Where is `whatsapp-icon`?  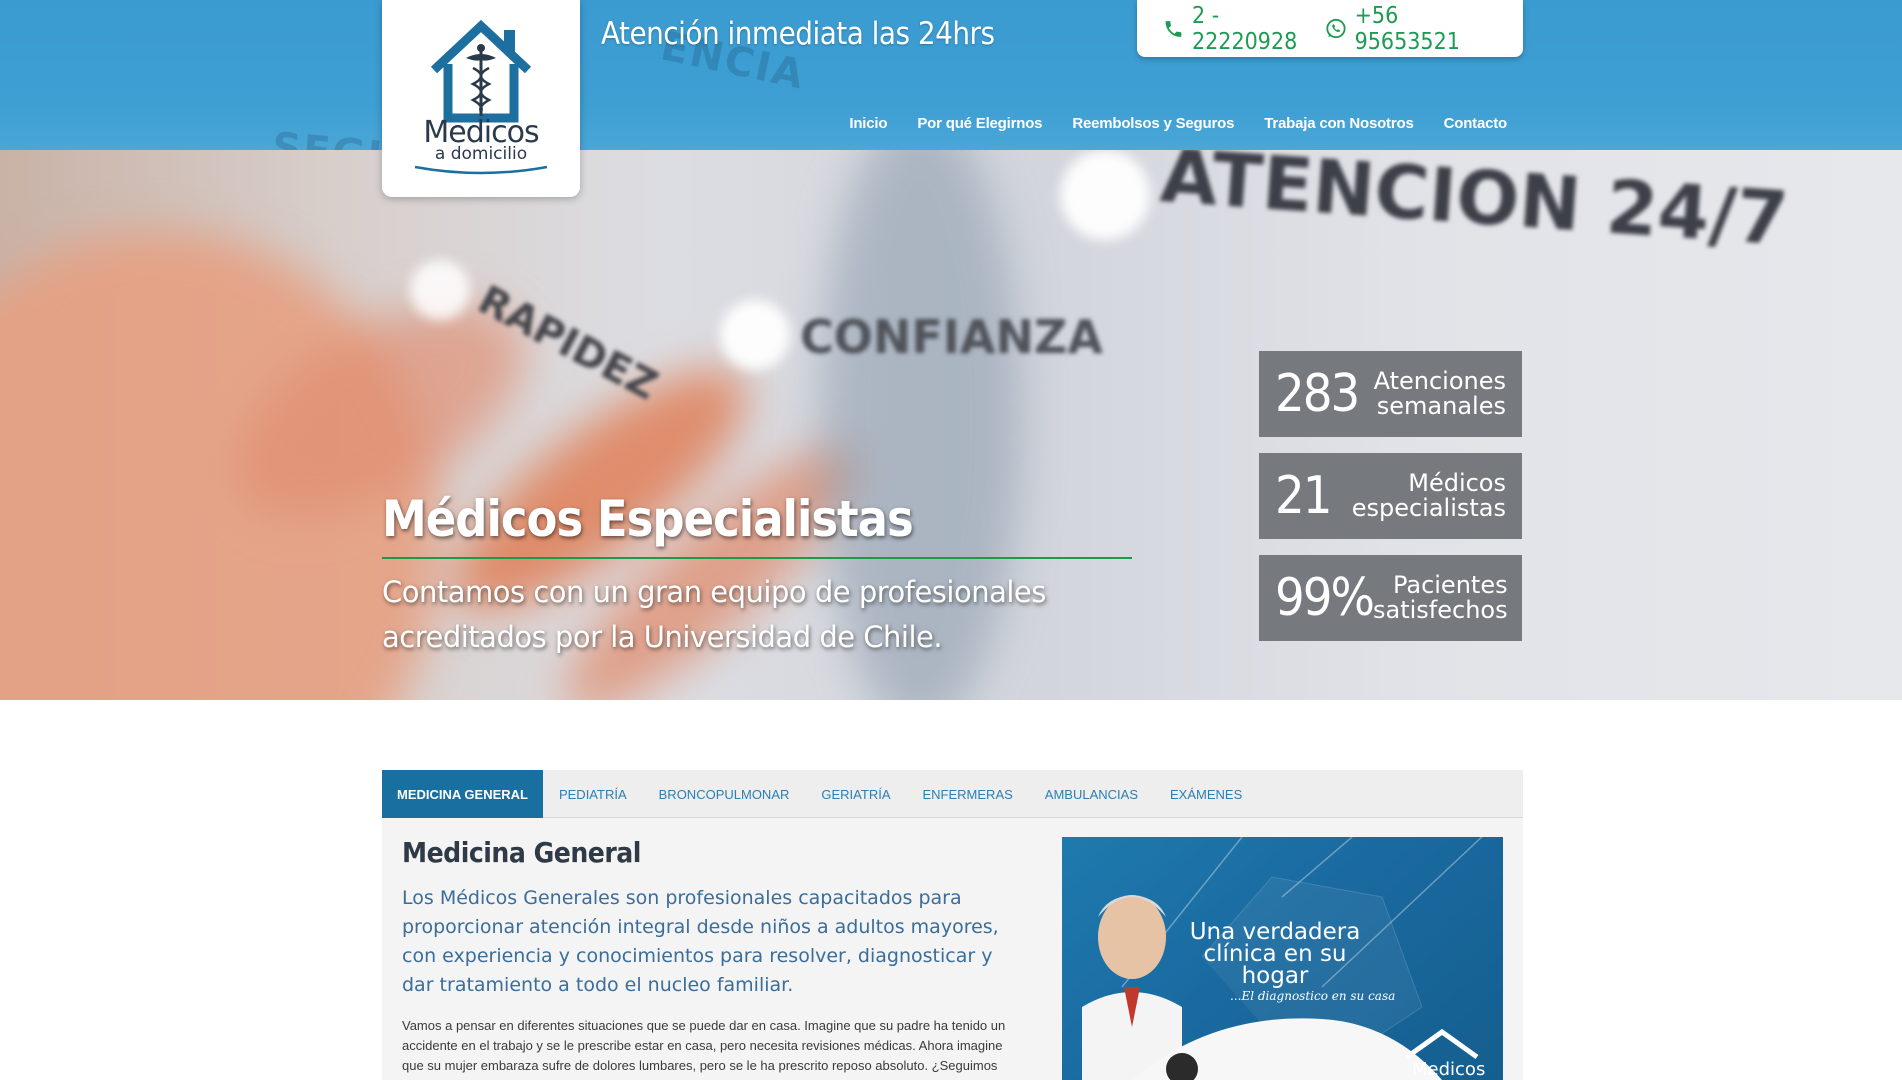 whatsapp-icon is located at coordinates (1336, 28).